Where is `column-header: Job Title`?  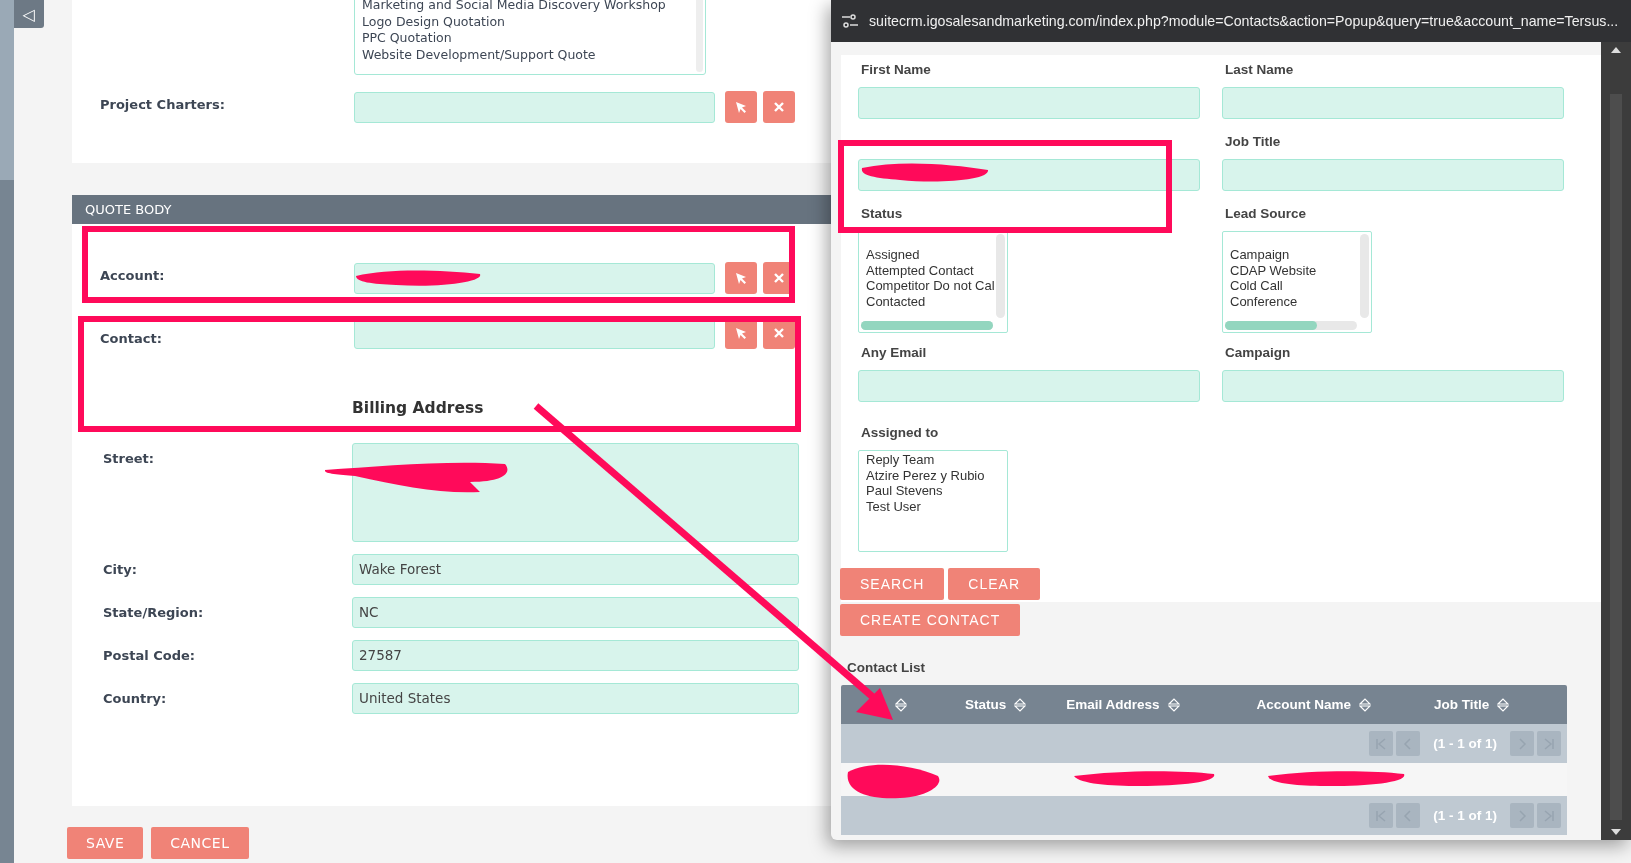
column-header: Job Title is located at coordinates (1462, 704).